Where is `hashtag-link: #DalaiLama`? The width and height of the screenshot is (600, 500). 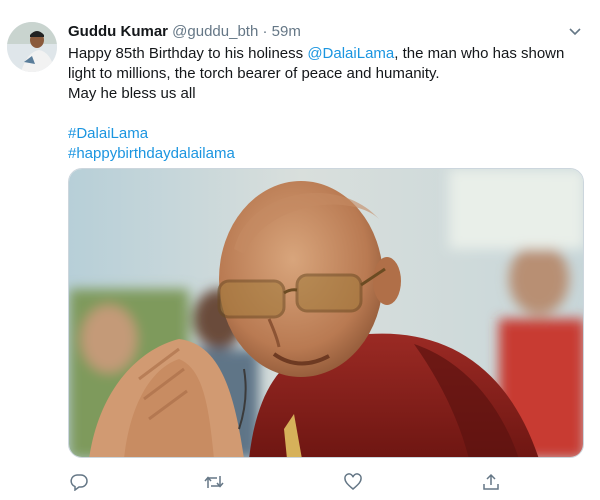
hashtag-link: #DalaiLama is located at coordinates (323, 134).